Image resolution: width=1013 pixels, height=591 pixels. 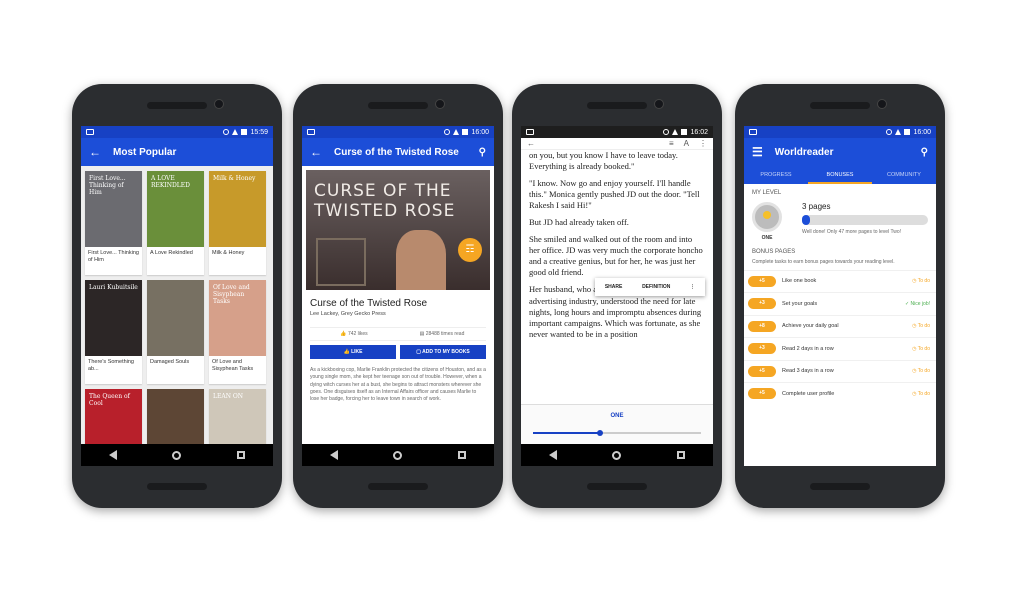 I want to click on book-cover: First Love... Thinking of Him, so click(x=113, y=209).